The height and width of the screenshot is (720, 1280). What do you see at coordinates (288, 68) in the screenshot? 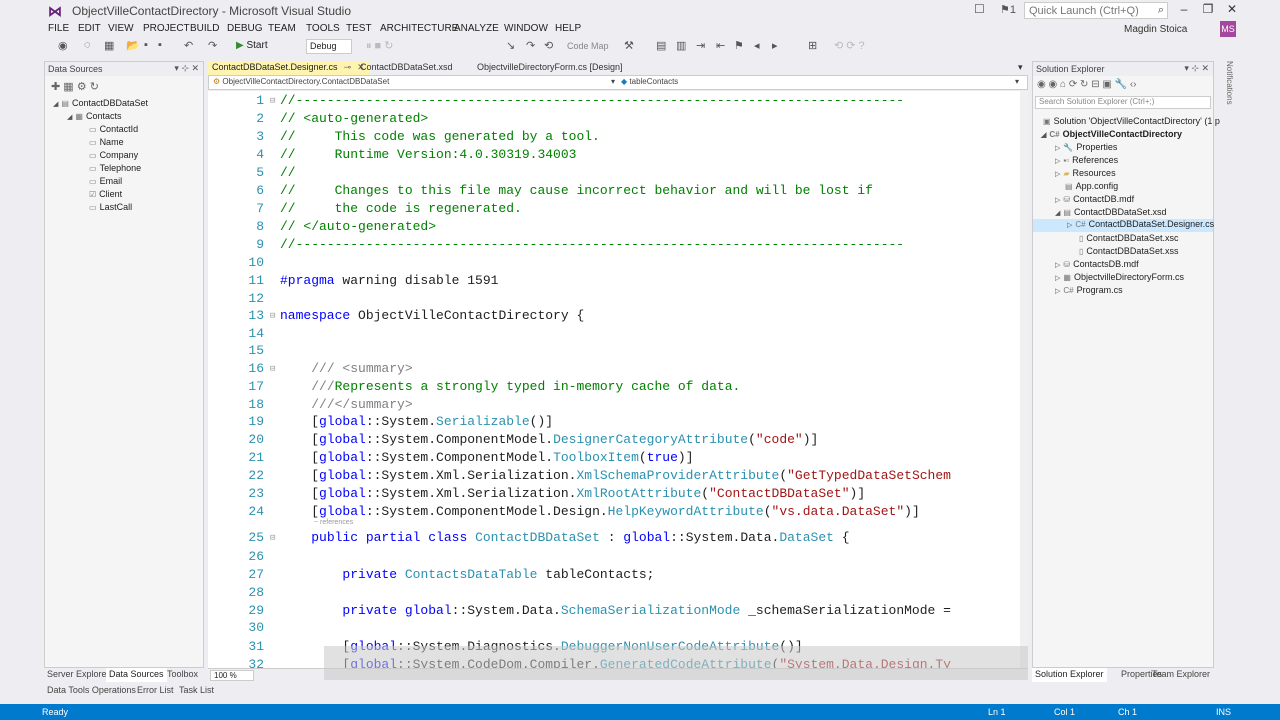
I see `tab-designer-cs: ContactDBDataSet.Designer.cs ⊸ ✕` at bounding box center [288, 68].